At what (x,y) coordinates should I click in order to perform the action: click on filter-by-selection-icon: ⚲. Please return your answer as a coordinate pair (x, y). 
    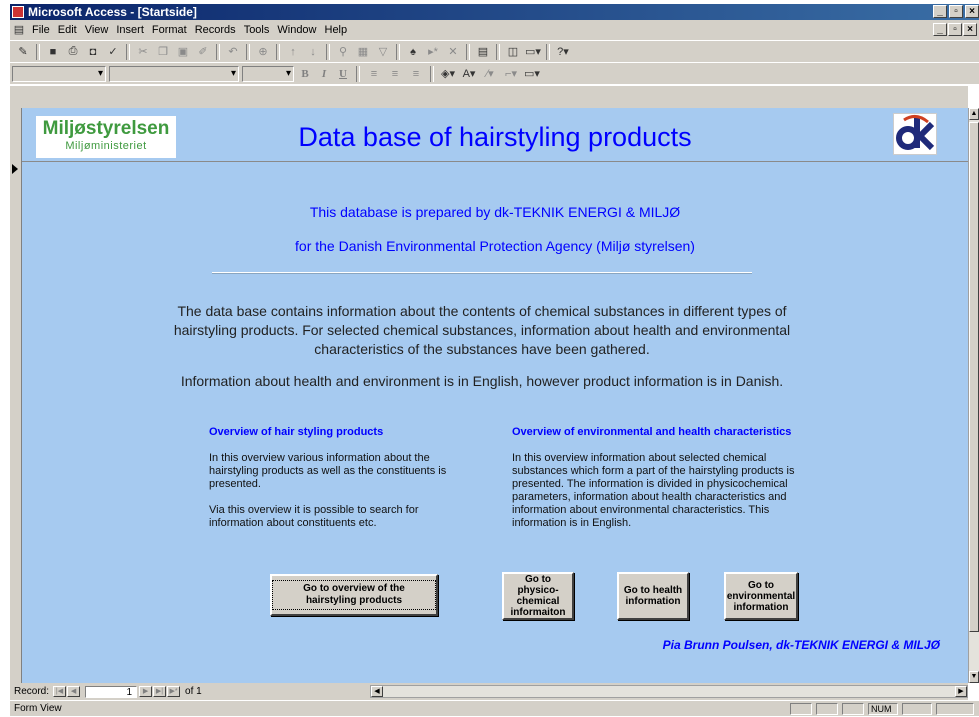
    Looking at the image, I should click on (343, 52).